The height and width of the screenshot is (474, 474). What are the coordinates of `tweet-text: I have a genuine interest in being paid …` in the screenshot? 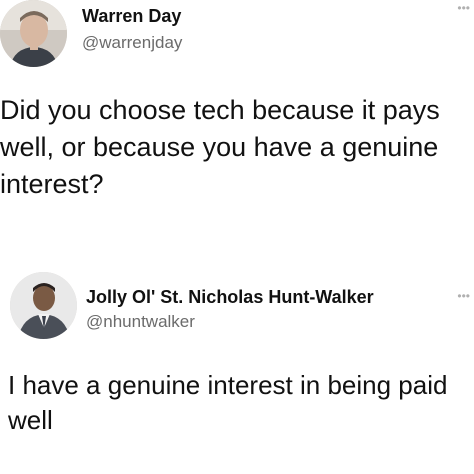 It's located at (228, 402).